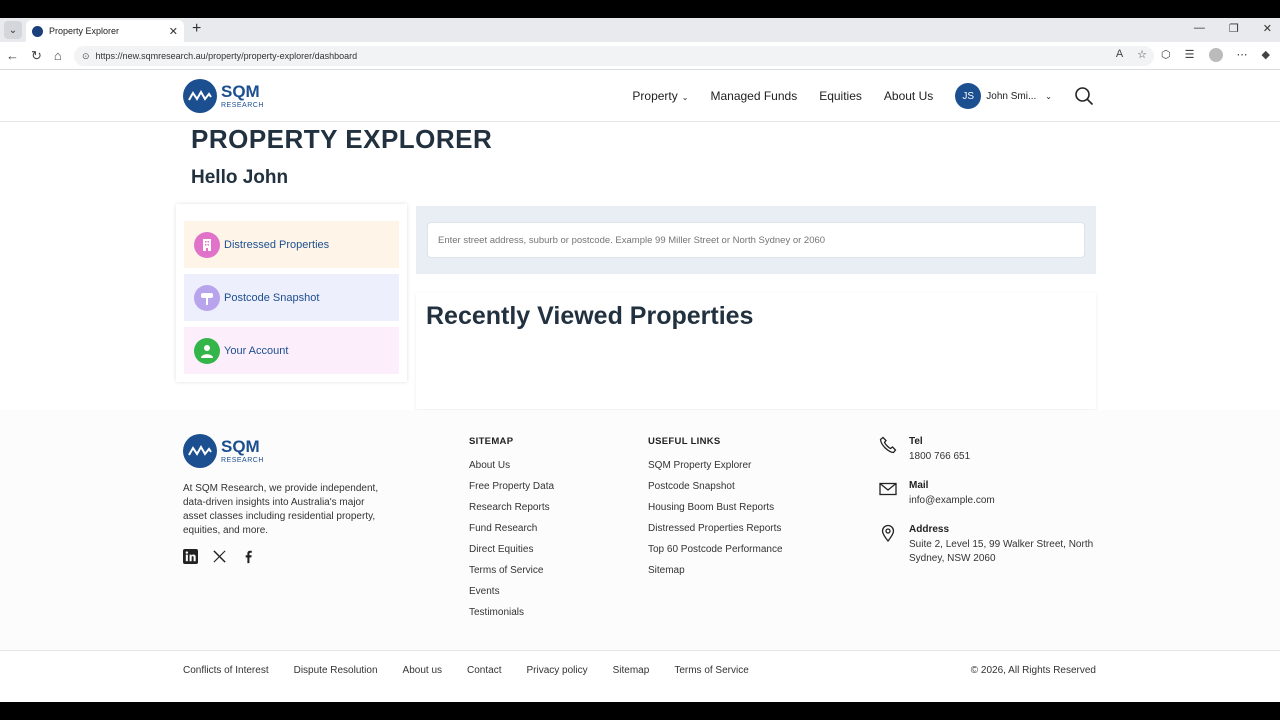 The height and width of the screenshot is (720, 1280). Describe the element at coordinates (207, 297) in the screenshot. I see `signpost-icon` at that location.